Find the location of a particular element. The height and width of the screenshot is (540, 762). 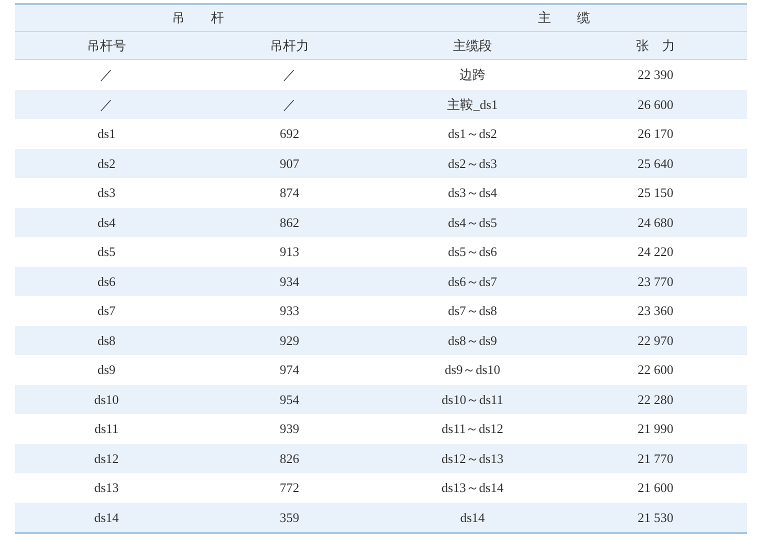

table-cell-text: ds5 is located at coordinates (106, 252).